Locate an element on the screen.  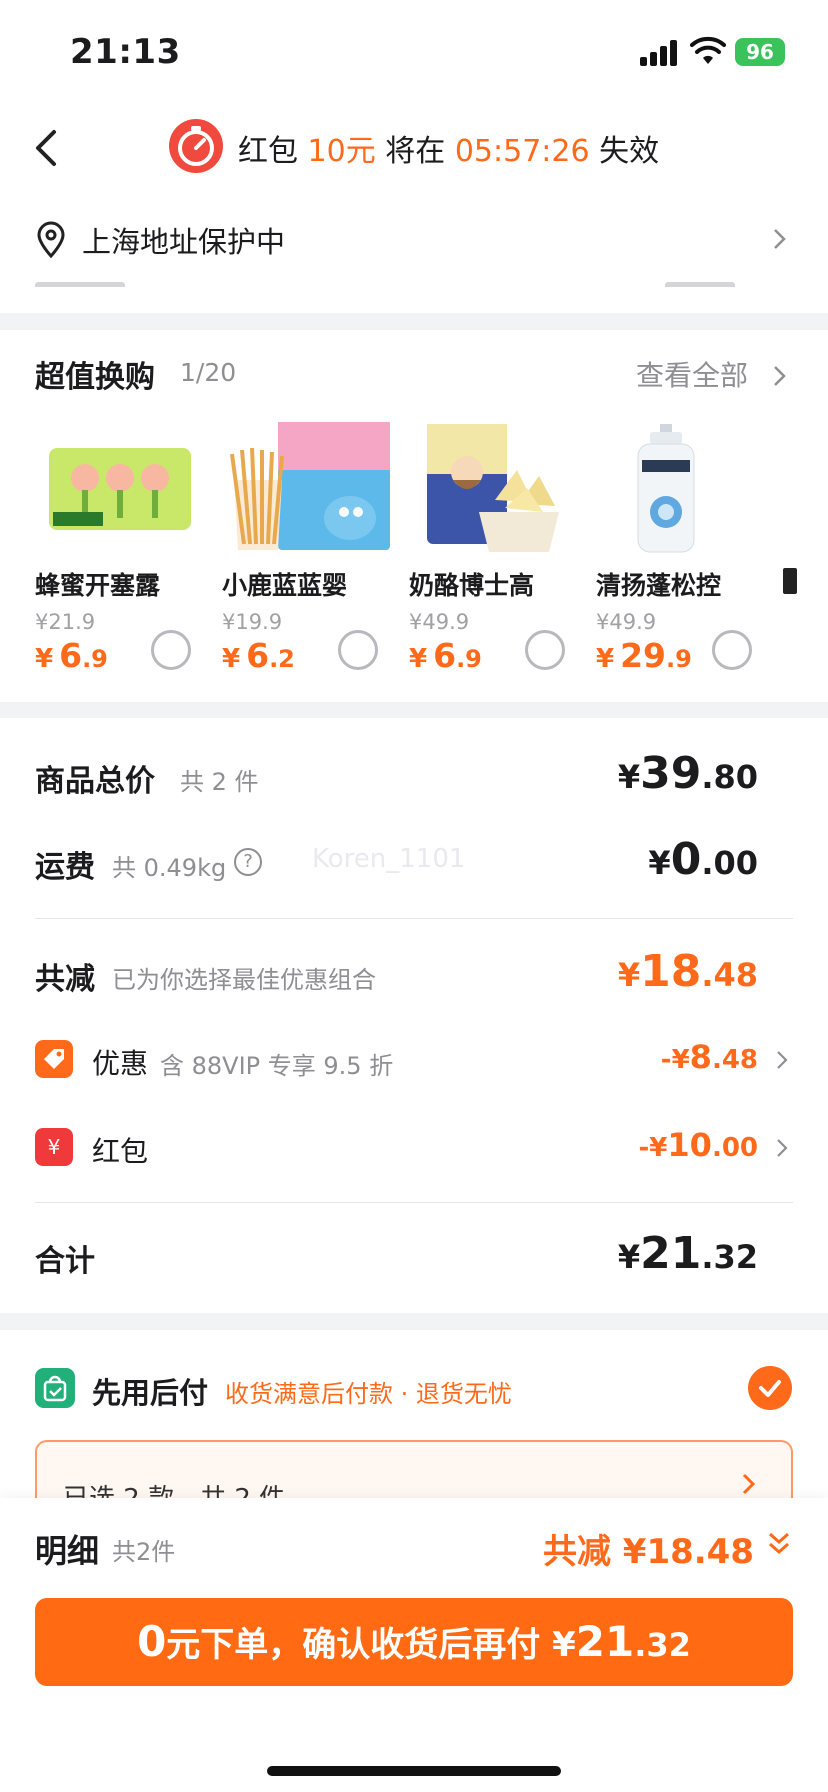
checkmark-icon is located at coordinates (770, 1388).